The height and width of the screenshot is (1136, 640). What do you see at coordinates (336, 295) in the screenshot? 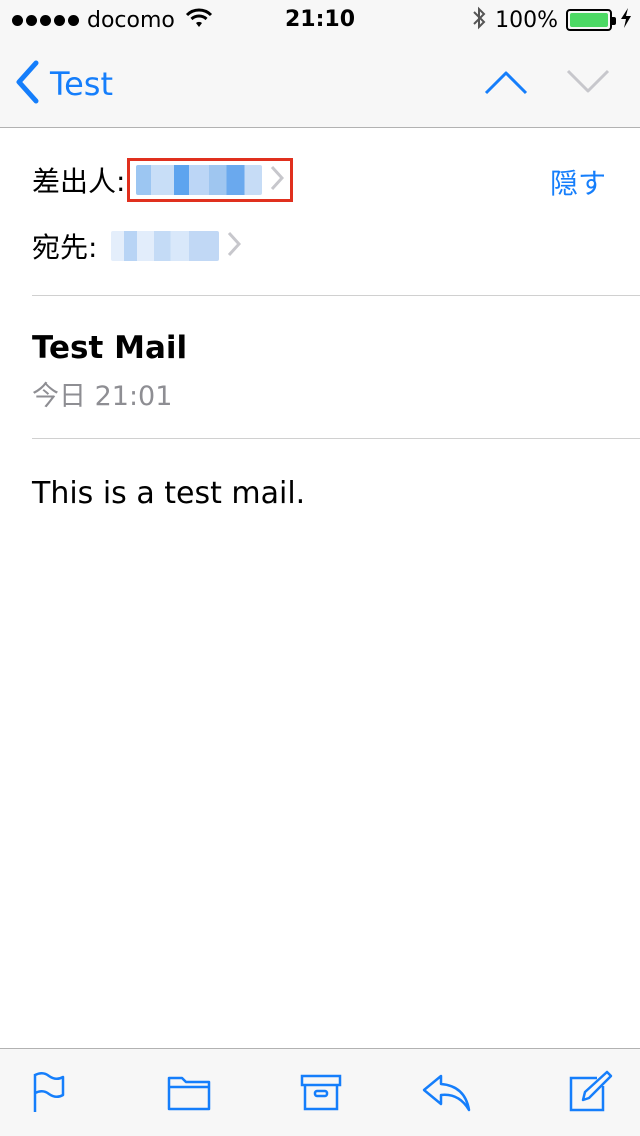
I see `header-divider` at bounding box center [336, 295].